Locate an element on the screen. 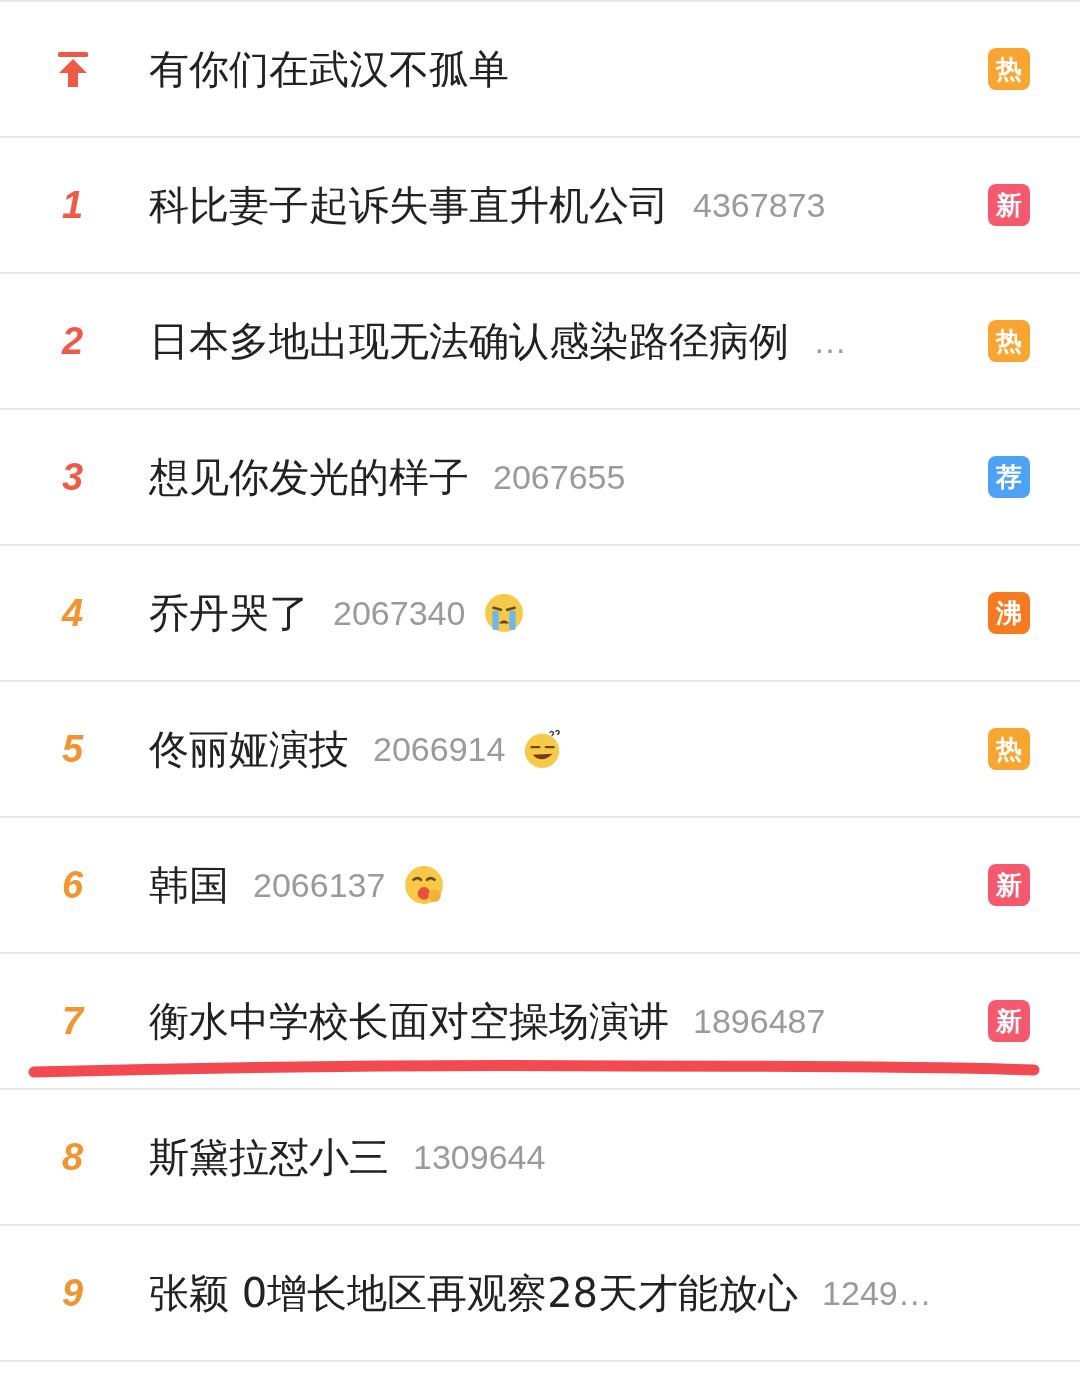  rank-number: 1 is located at coordinates (72, 205).